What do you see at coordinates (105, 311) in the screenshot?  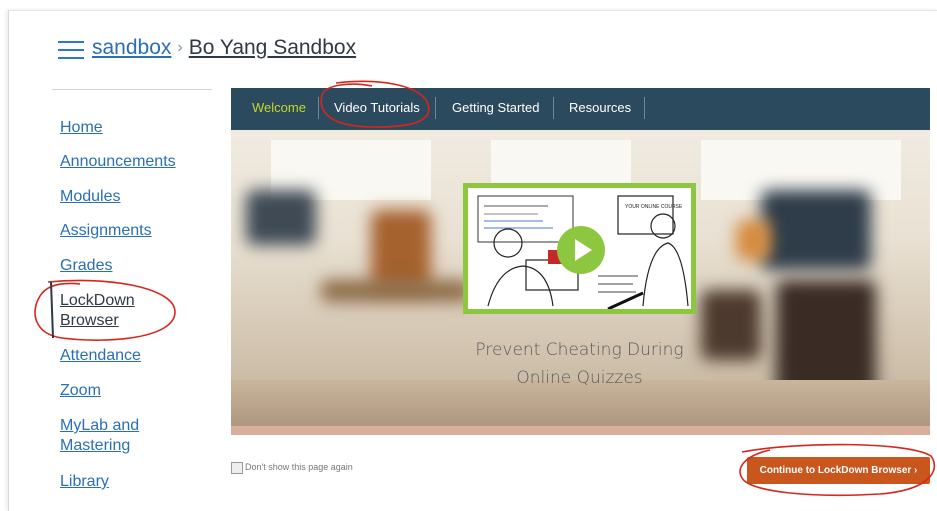 I see `sidebar-item-lockdown-browser: LockDown Browser` at bounding box center [105, 311].